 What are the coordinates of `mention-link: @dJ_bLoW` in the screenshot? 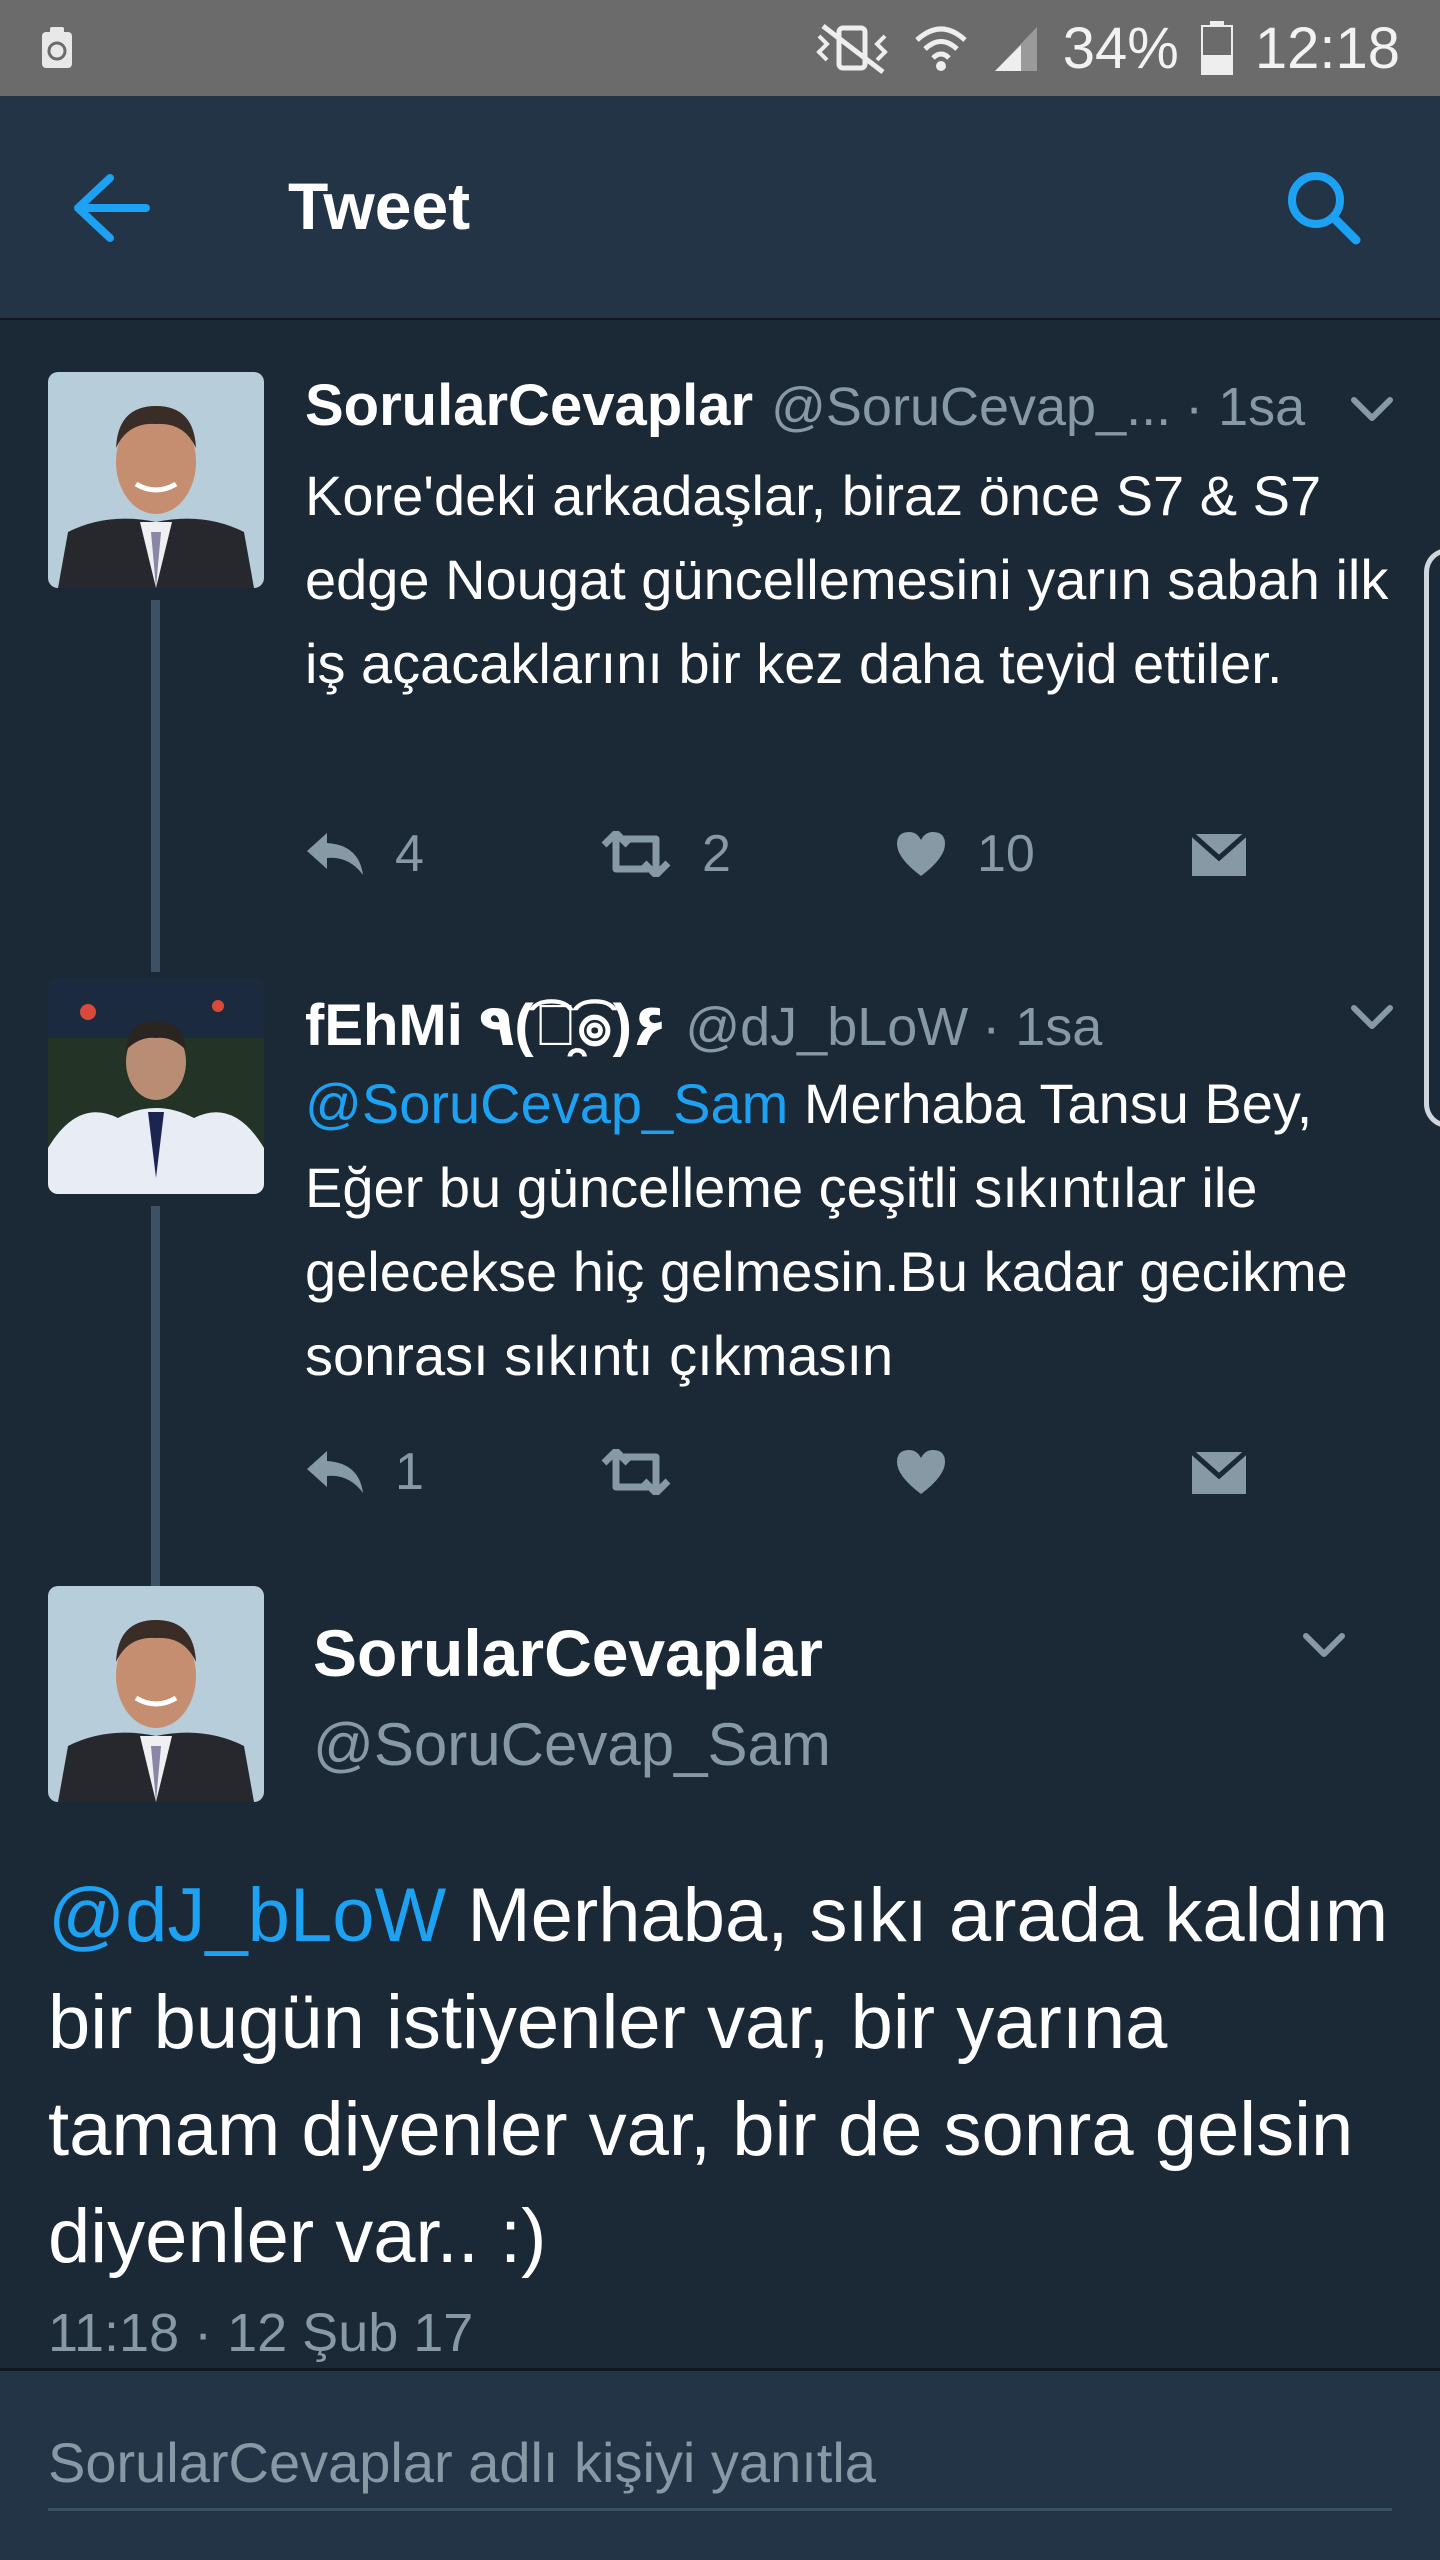 It's located at (247, 1915).